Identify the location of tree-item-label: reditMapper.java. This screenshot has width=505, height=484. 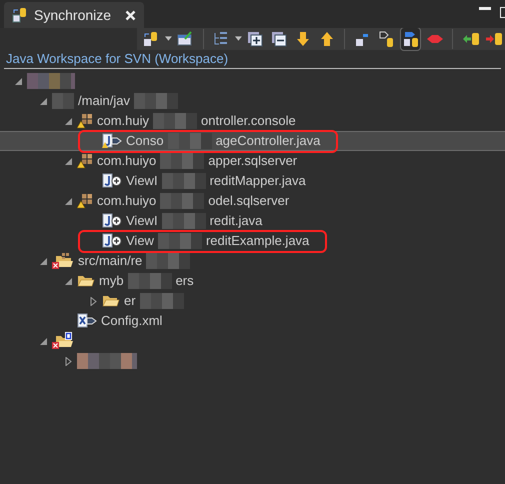
(258, 181).